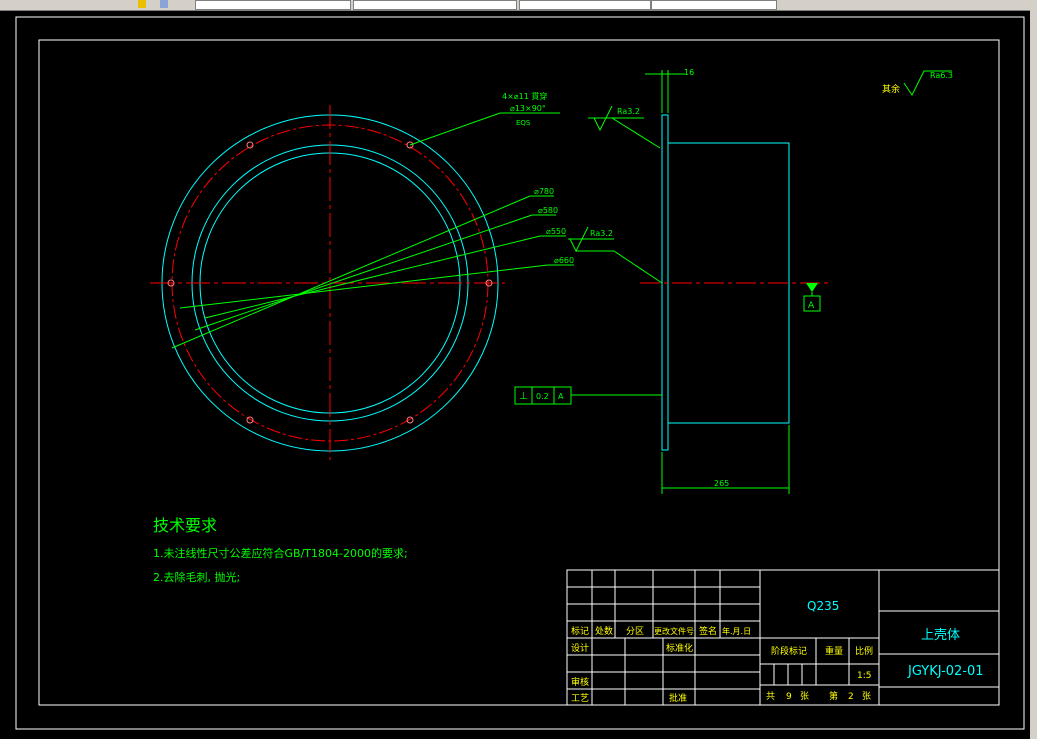  Describe the element at coordinates (891, 89) in the screenshot. I see `rough-other-label: 其余` at that location.